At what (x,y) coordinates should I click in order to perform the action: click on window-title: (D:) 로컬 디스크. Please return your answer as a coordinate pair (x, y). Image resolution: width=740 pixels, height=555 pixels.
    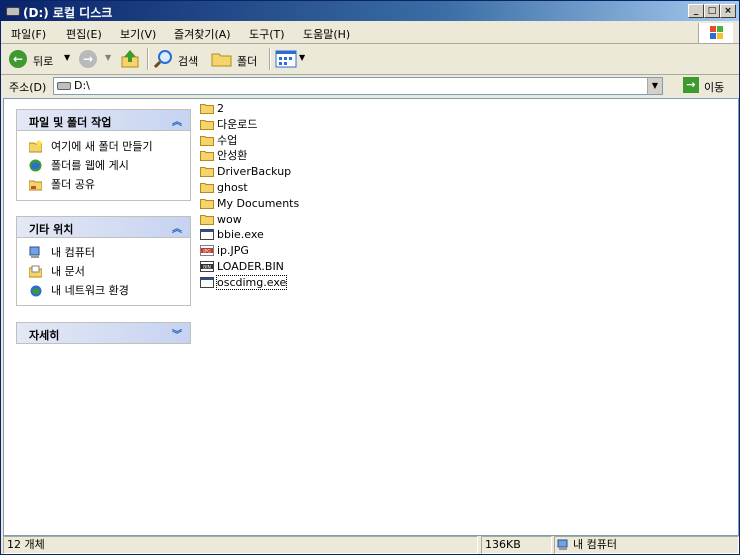
    Looking at the image, I should click on (68, 13).